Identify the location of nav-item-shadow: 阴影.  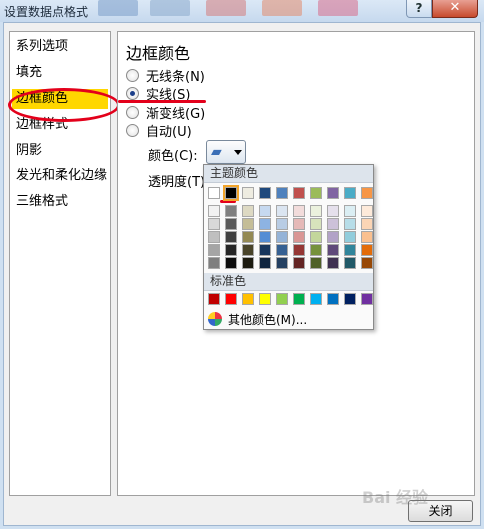
(29, 151).